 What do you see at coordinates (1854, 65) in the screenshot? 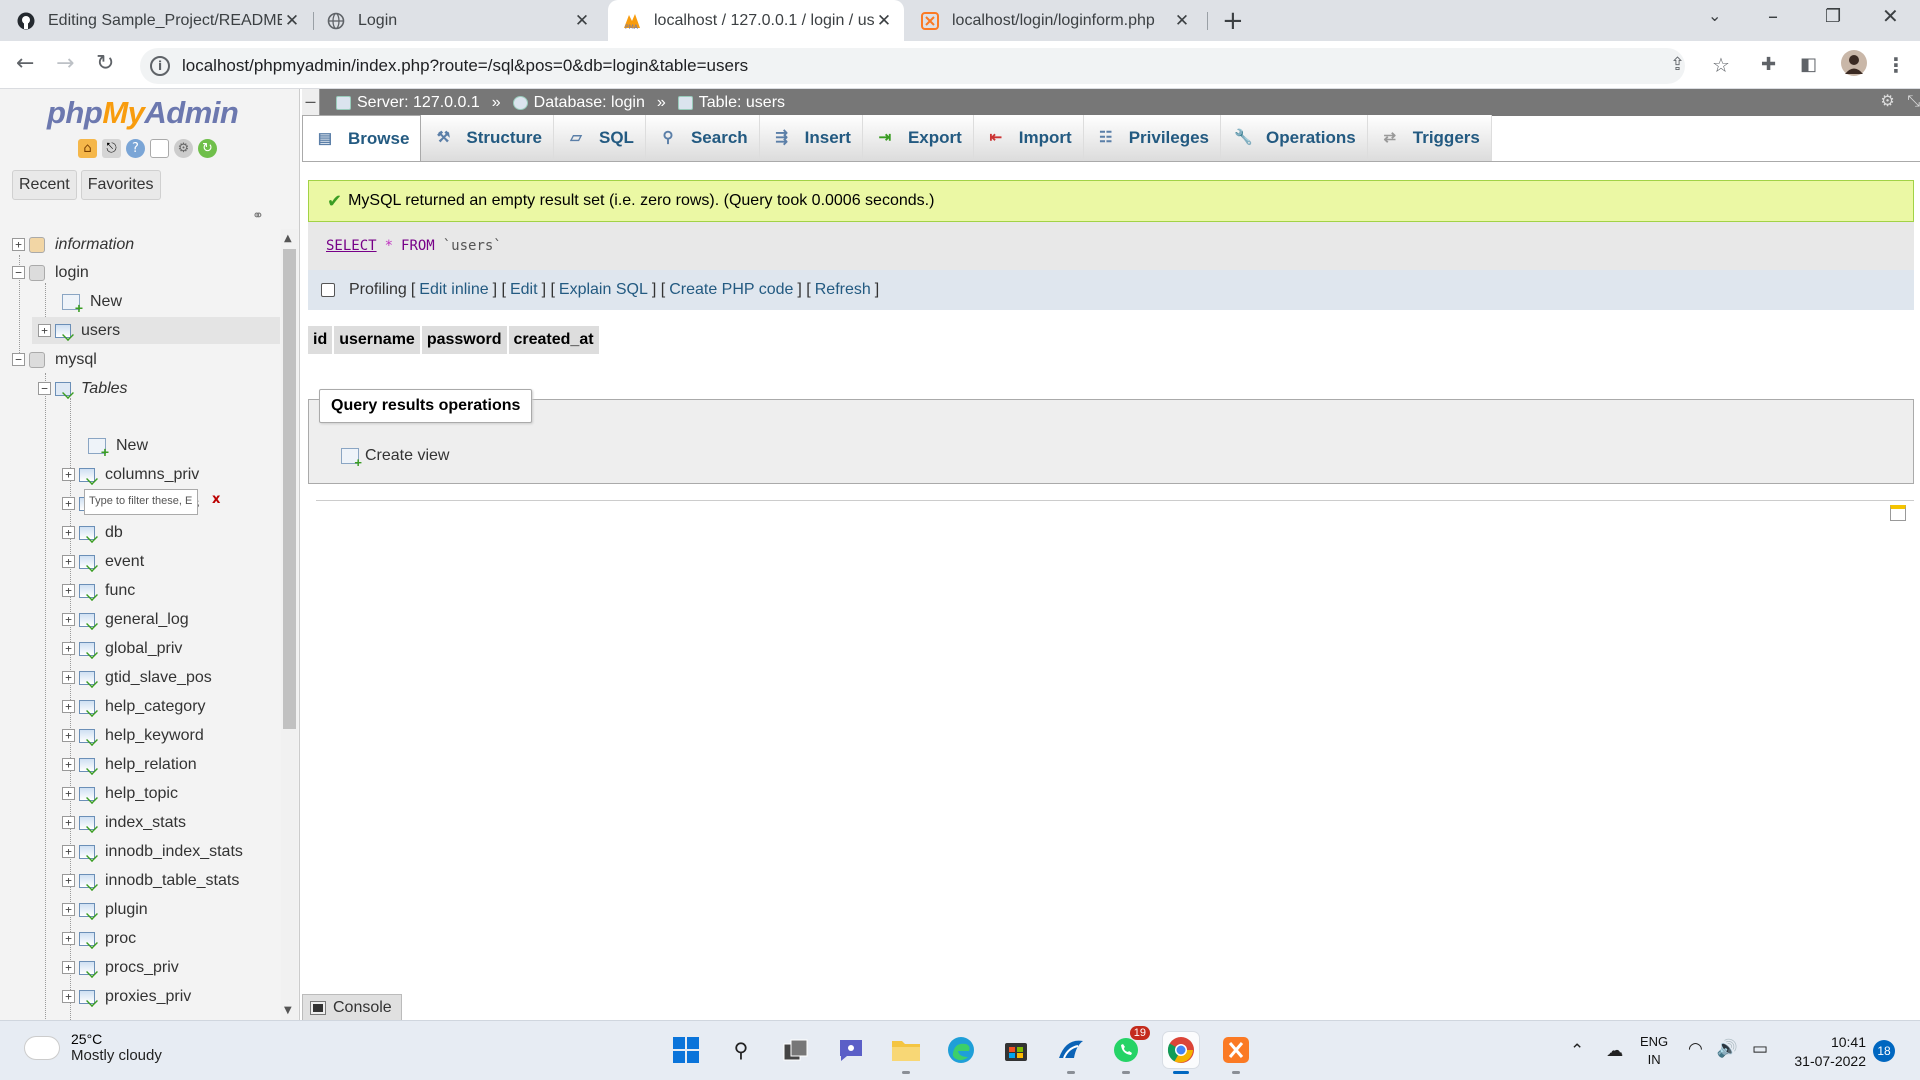
I see `profile-avatar` at bounding box center [1854, 65].